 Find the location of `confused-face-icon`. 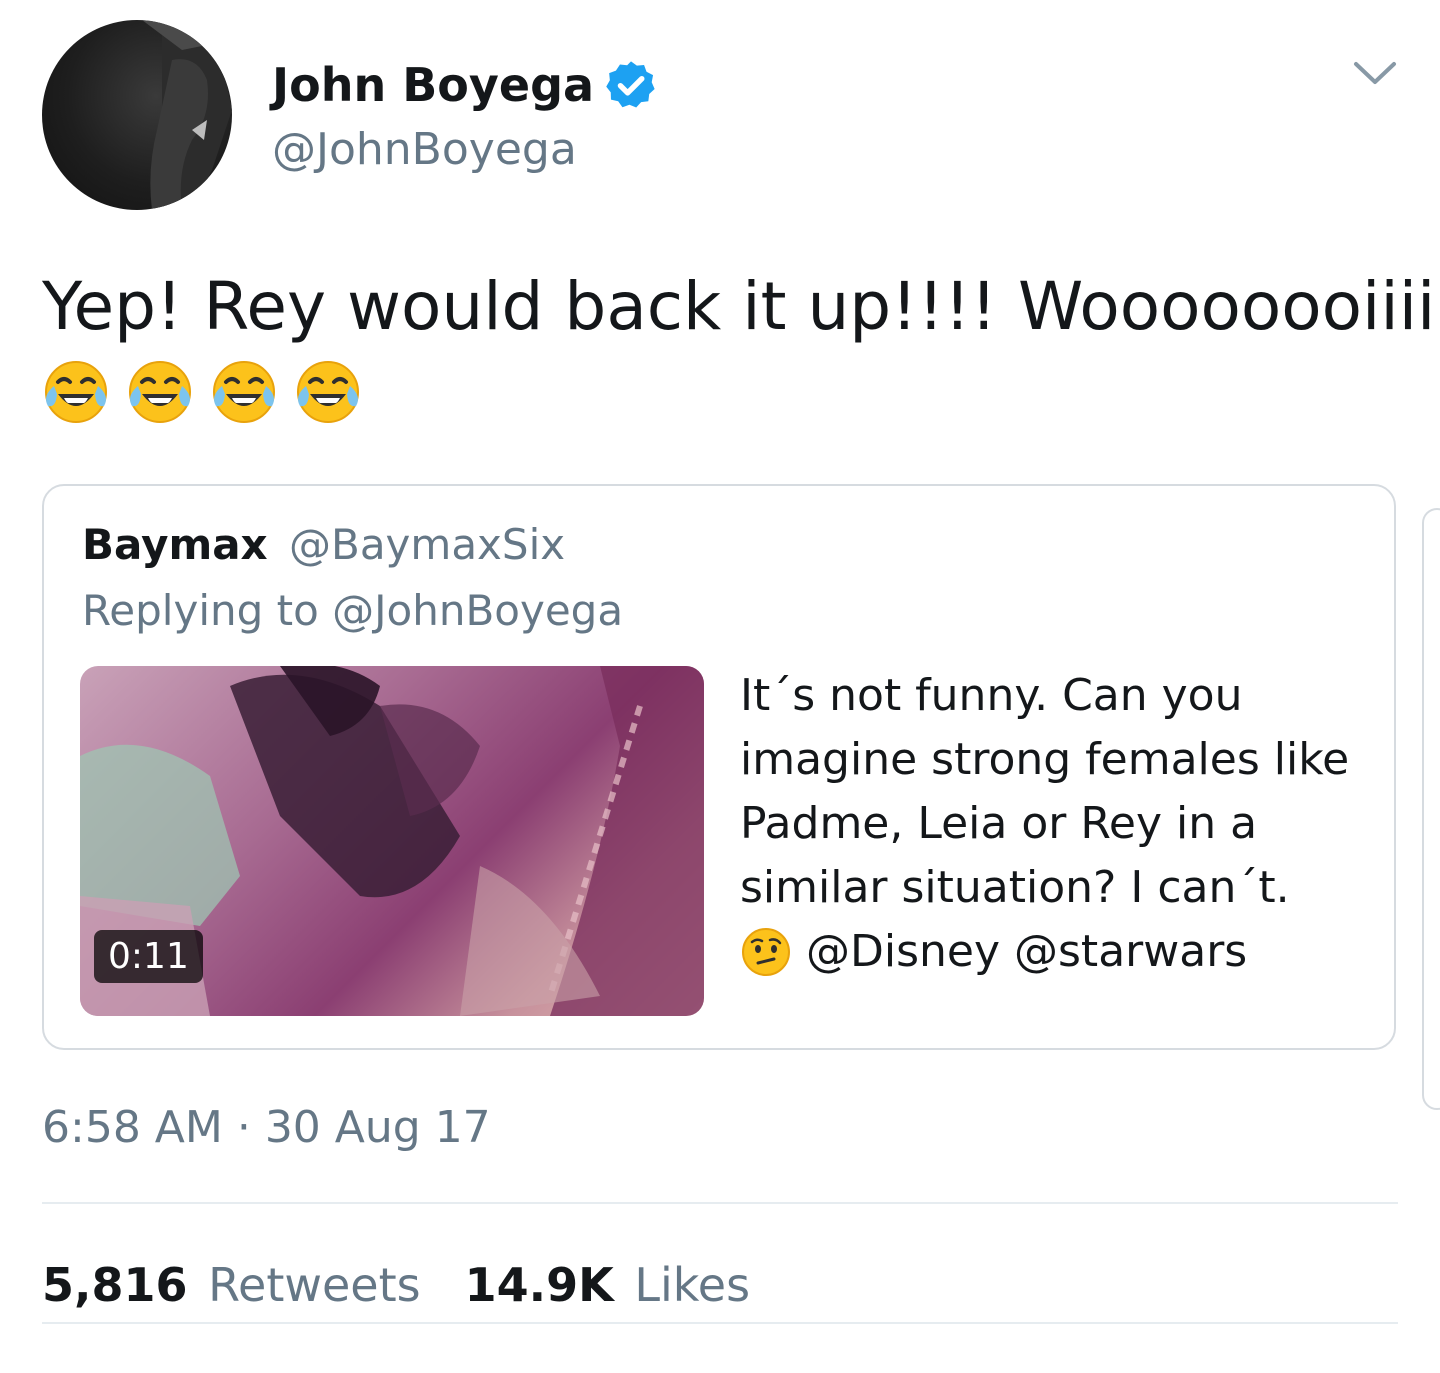

confused-face-icon is located at coordinates (766, 952).